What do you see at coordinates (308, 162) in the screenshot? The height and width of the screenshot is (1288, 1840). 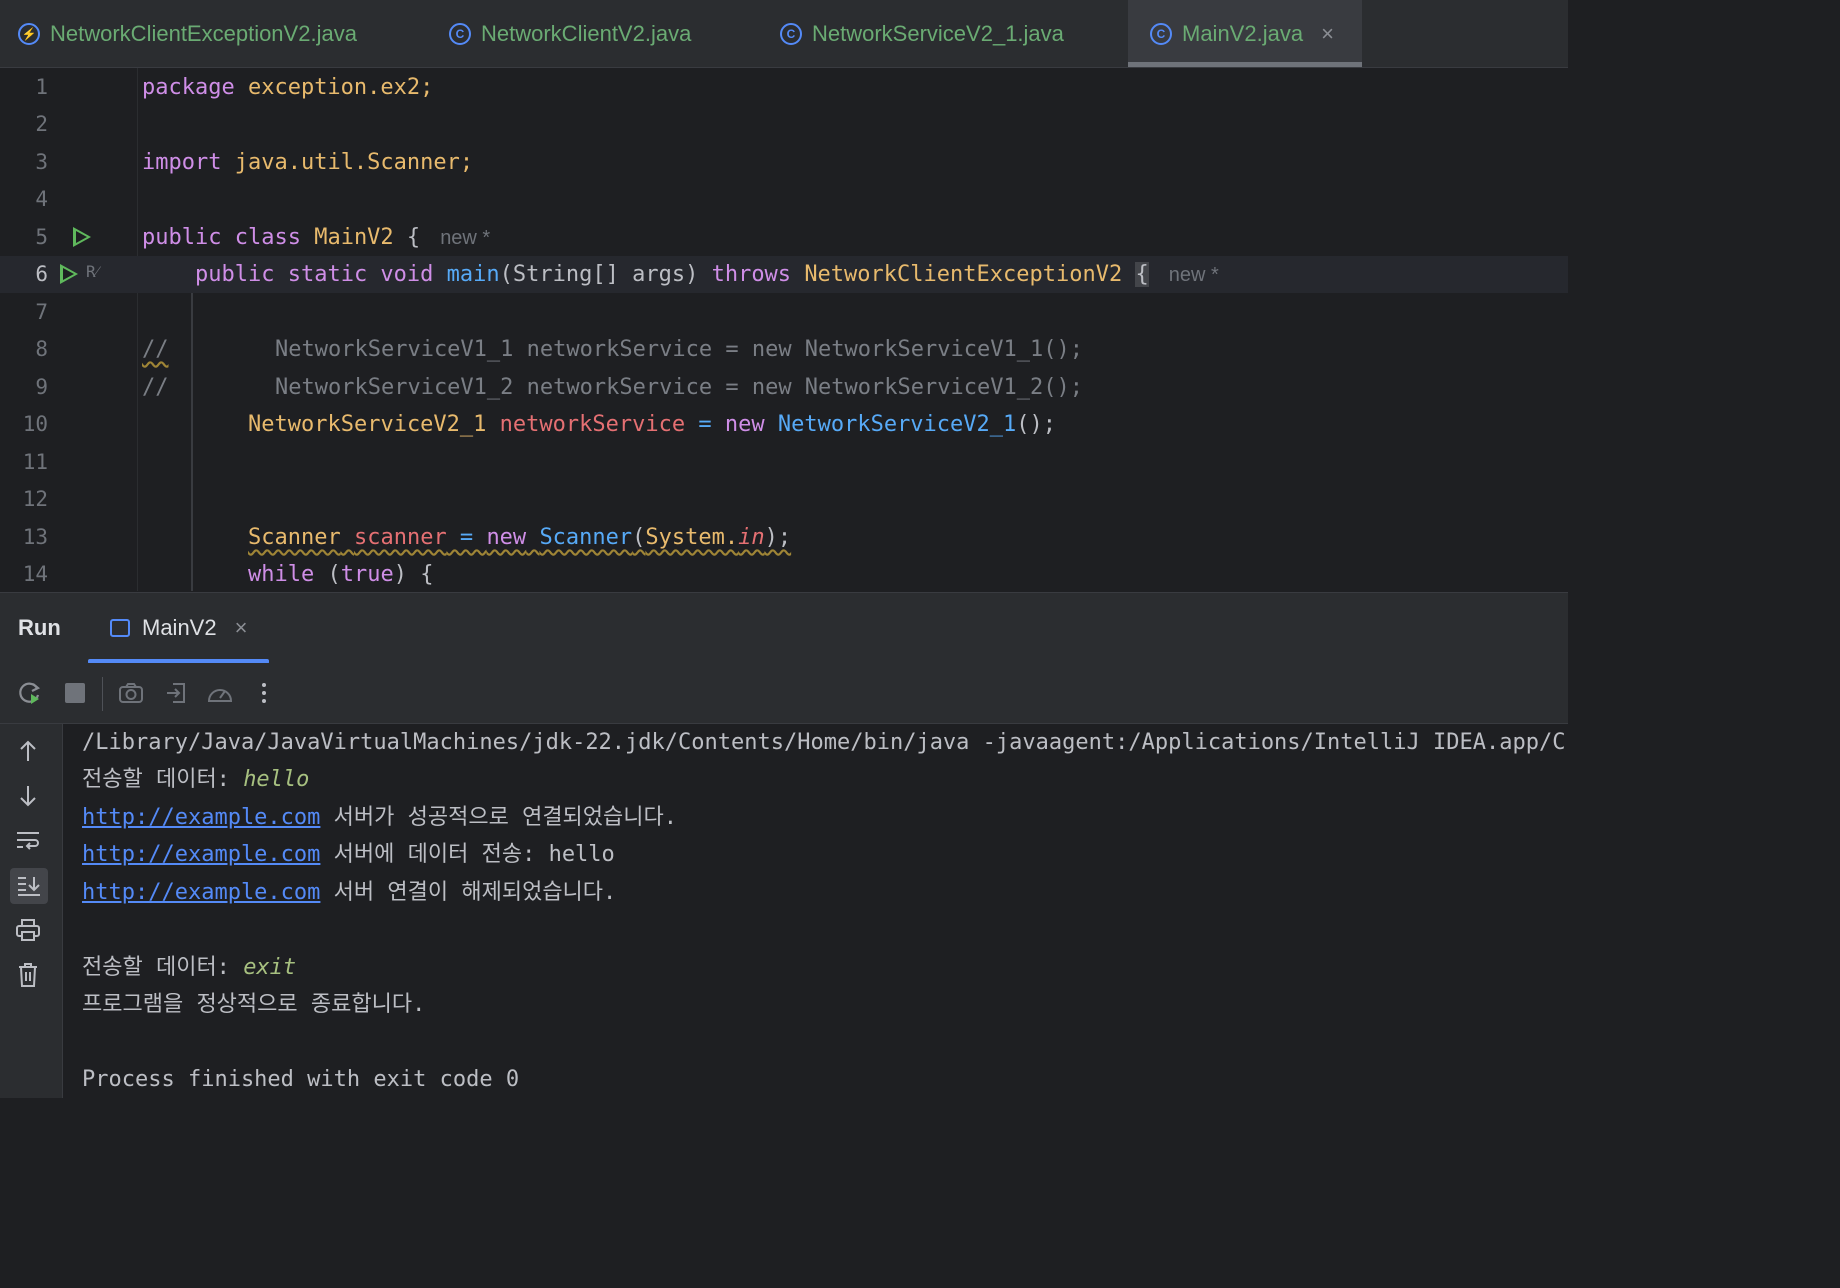 I see `code-line-3: import java.util.Scanner;` at bounding box center [308, 162].